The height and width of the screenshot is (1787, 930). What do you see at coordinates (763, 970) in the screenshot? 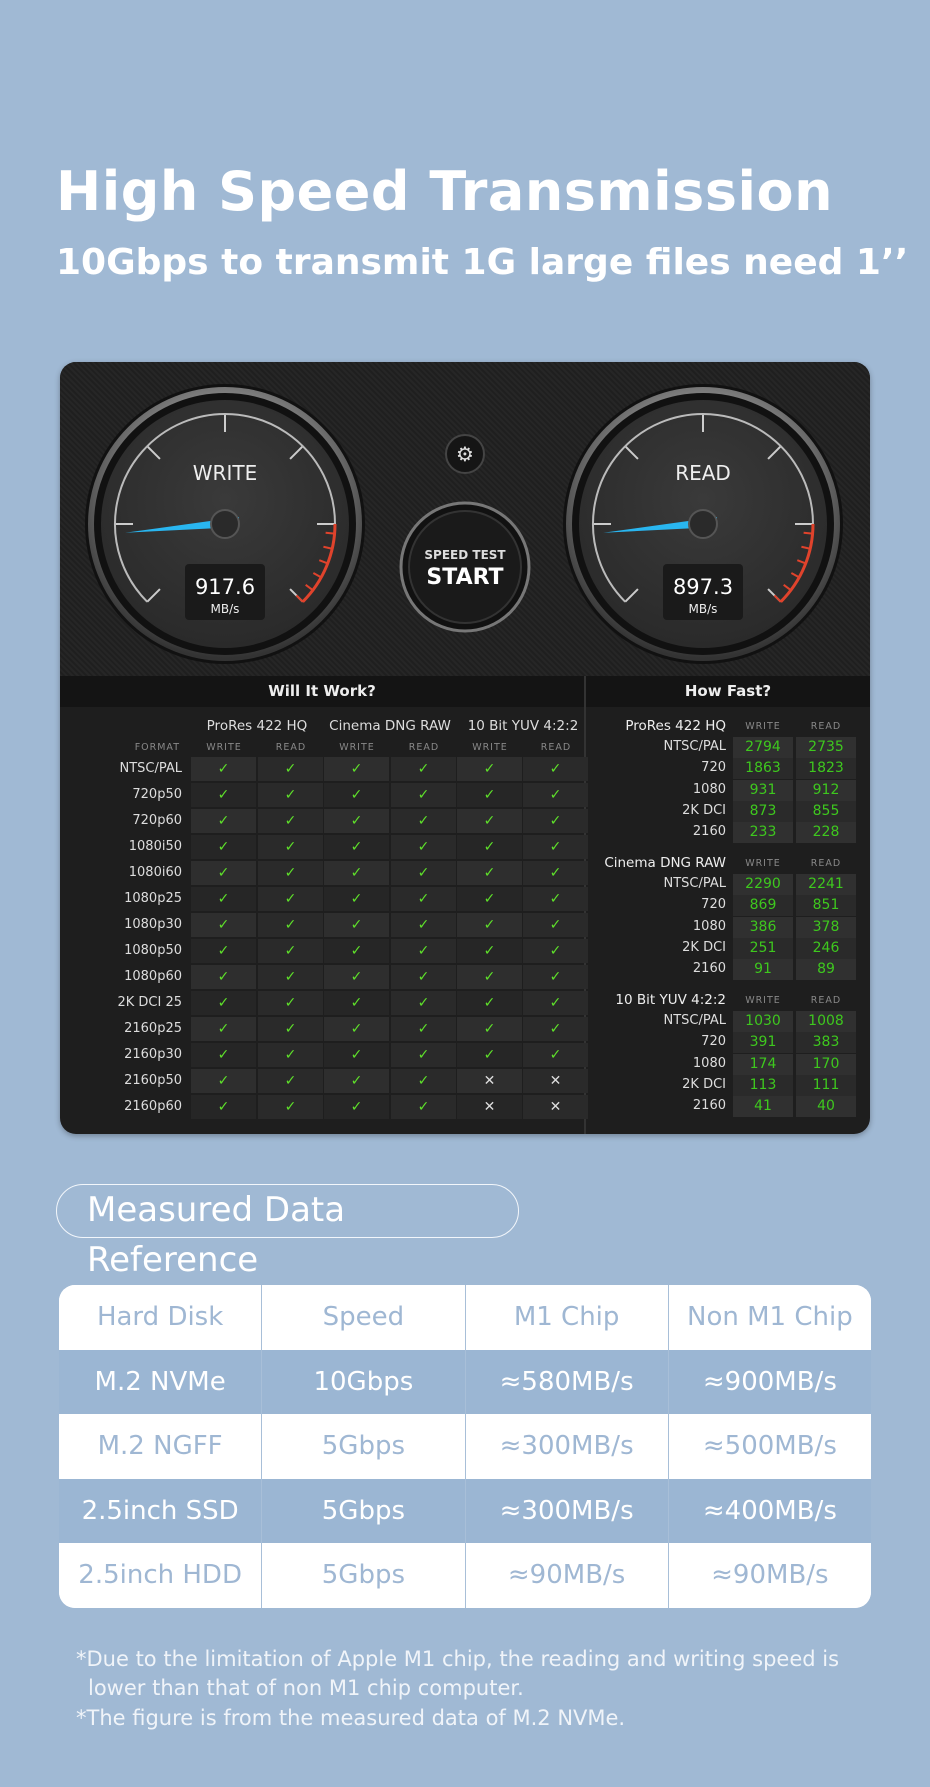
I see `write-speed: 91` at bounding box center [763, 970].